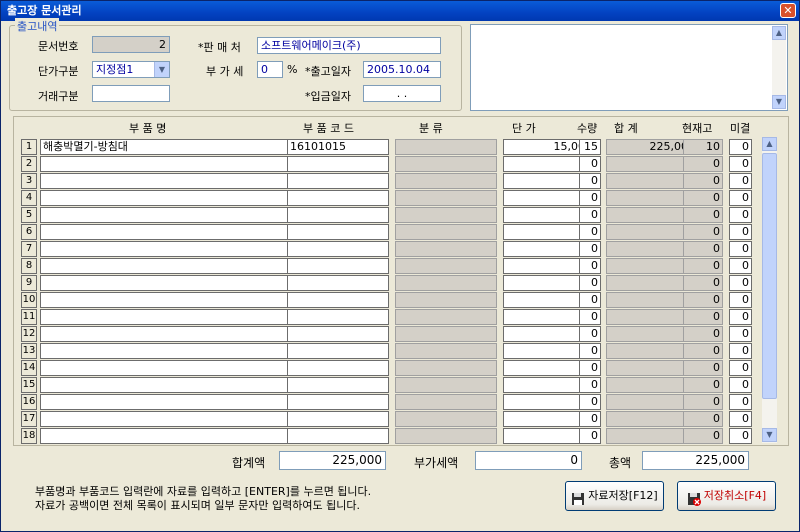  Describe the element at coordinates (349, 45) in the screenshot. I see `seller-field: 소프트웨어메이크(주)` at that location.